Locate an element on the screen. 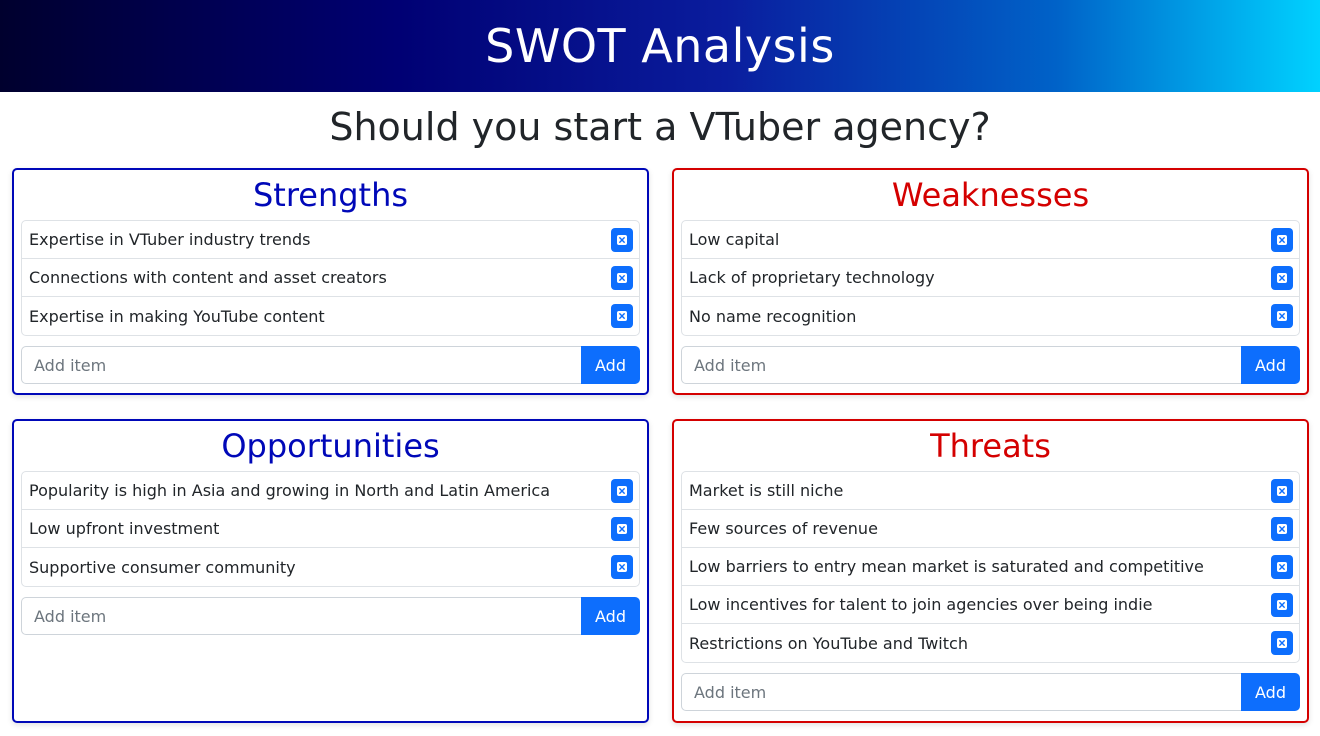  strengths-title: Strengths is located at coordinates (330, 195).